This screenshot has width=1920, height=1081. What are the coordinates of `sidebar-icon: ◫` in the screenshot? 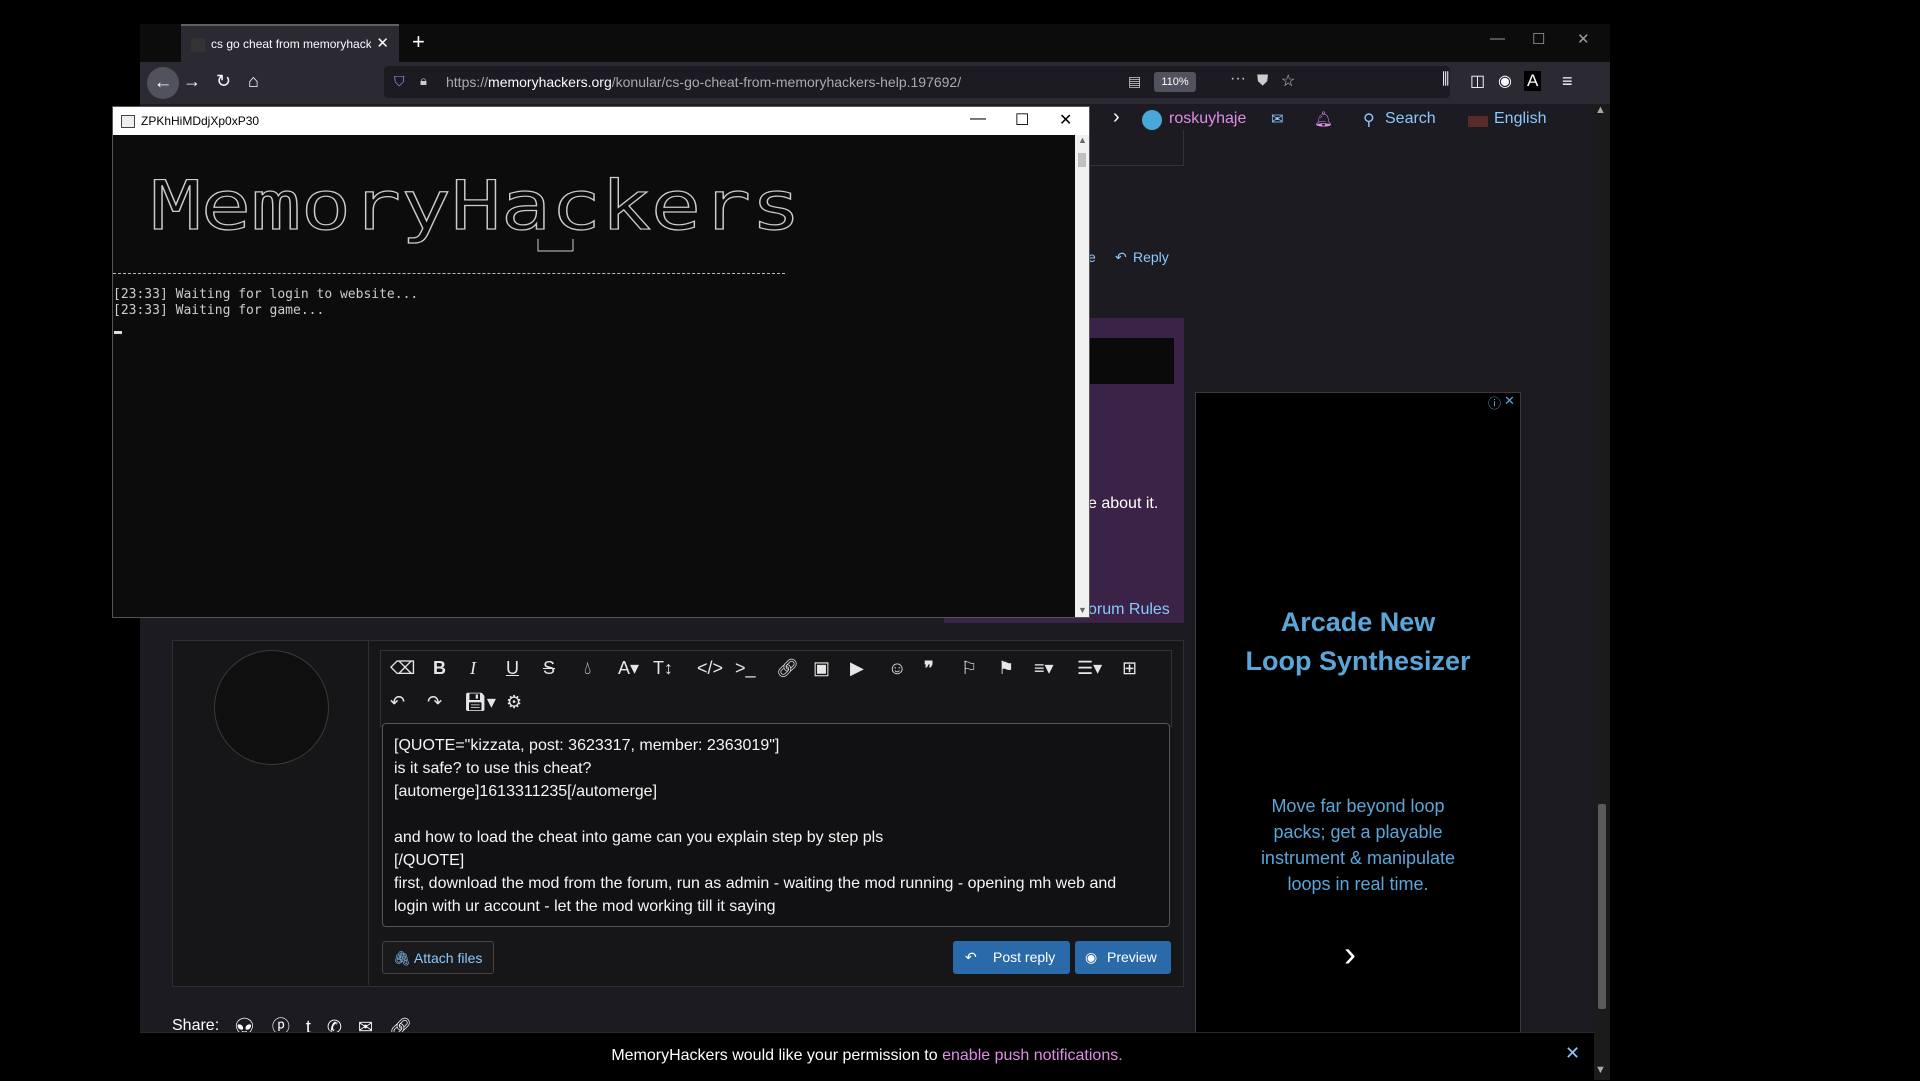 It's located at (1477, 81).